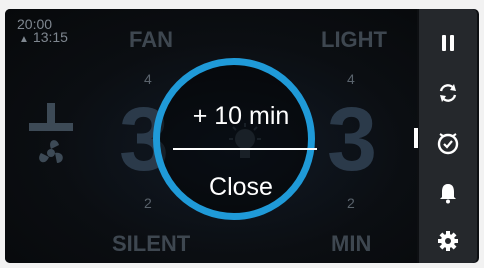  I want to click on add-ten-minutes-button: + 10 min, so click(241, 116).